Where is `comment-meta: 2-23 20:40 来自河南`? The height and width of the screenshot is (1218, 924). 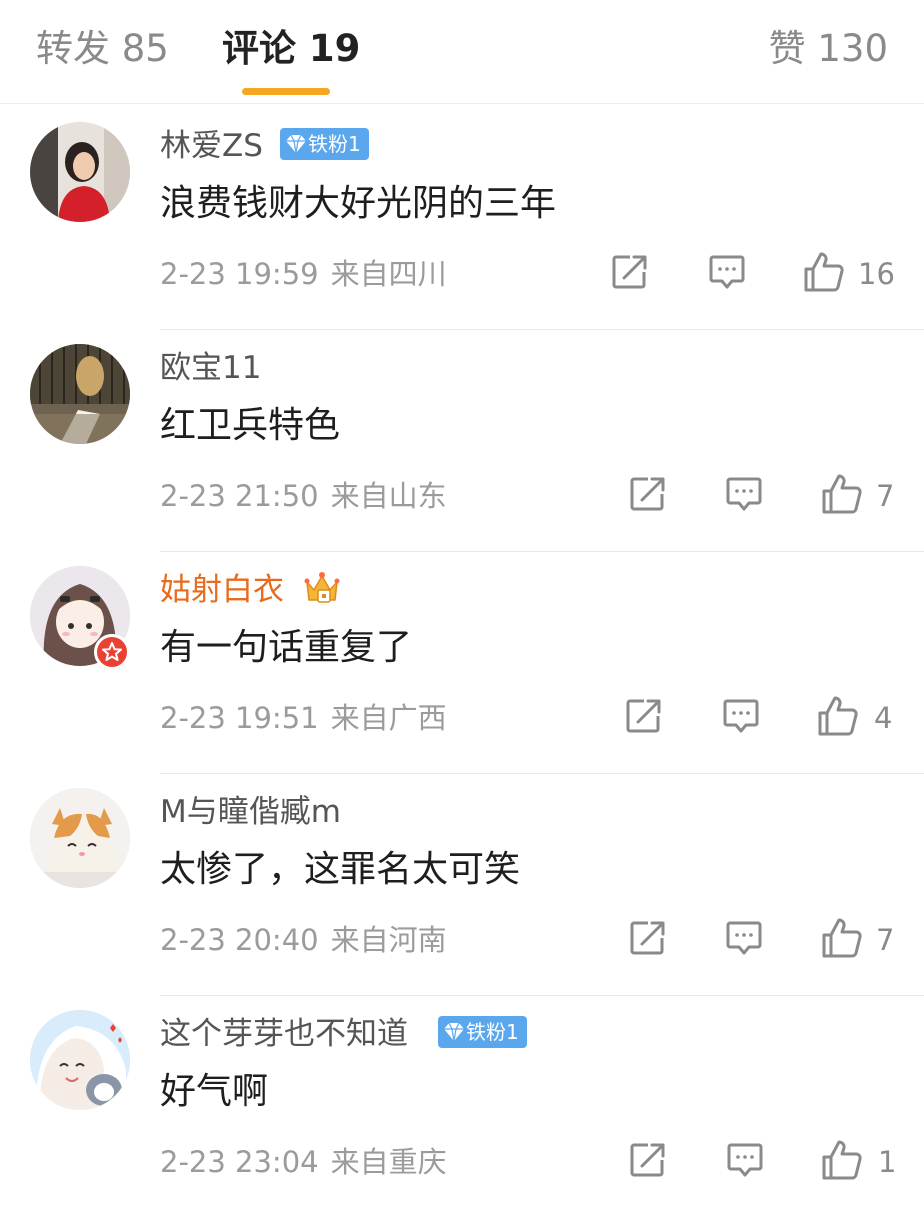
comment-meta: 2-23 20:40 来自河南 is located at coordinates (303, 940).